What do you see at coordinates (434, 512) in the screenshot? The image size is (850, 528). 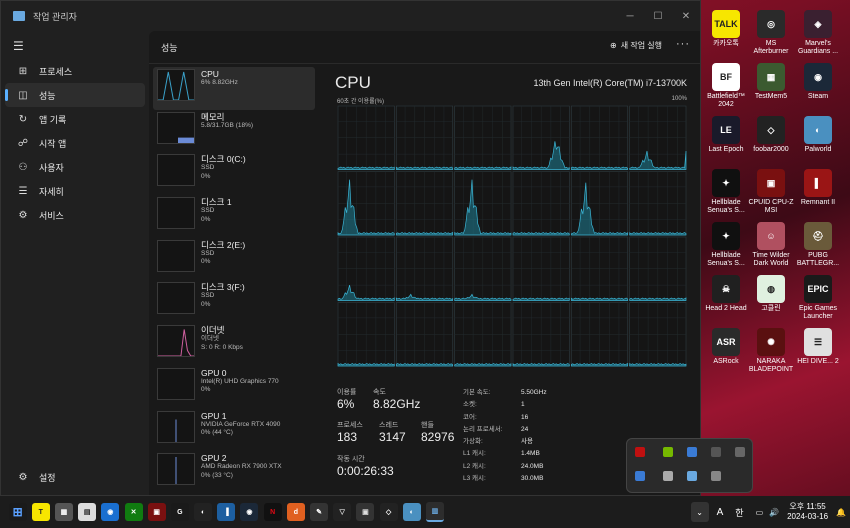 I see `task-manager-taskbar-icon: ▥` at bounding box center [434, 512].